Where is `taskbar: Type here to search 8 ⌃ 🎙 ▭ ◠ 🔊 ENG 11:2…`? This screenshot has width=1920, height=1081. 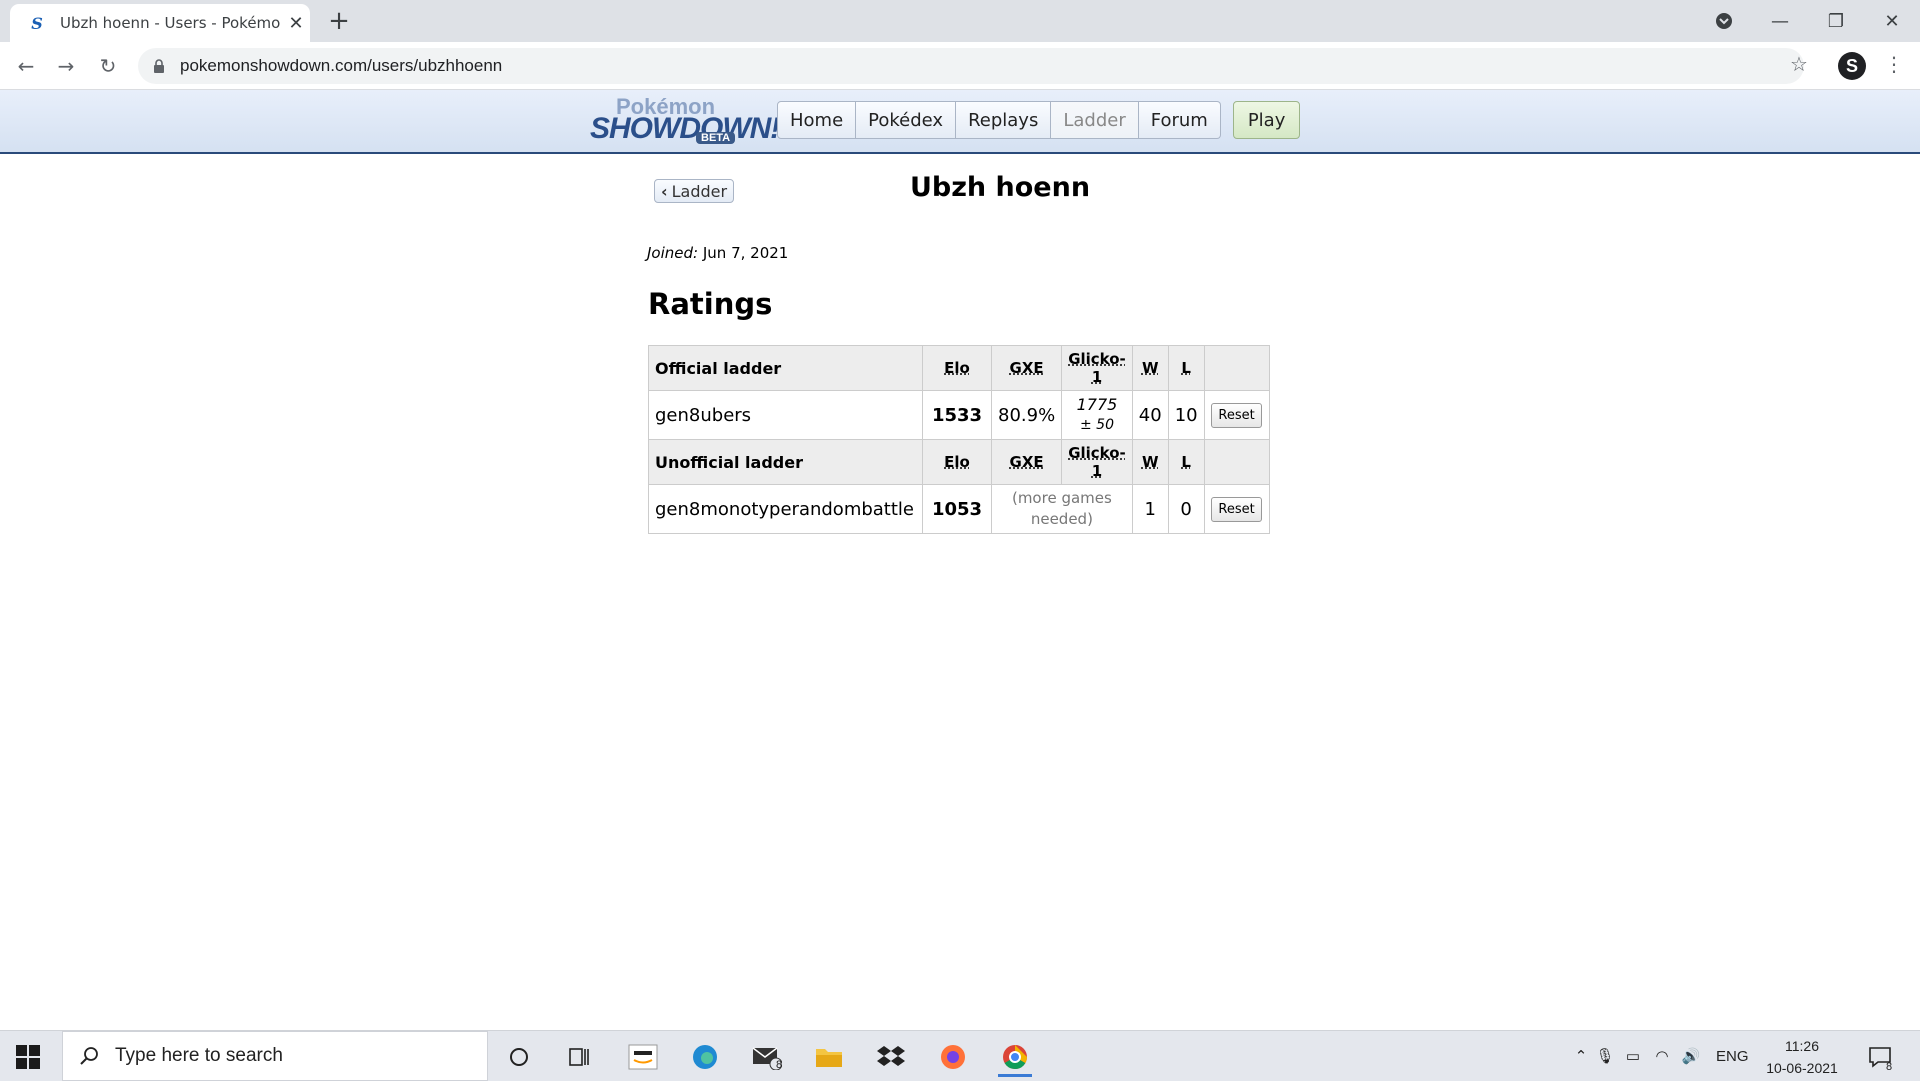
taskbar: Type here to search 8 ⌃ 🎙 ▭ ◠ 🔊 ENG 11:2… is located at coordinates (960, 1055).